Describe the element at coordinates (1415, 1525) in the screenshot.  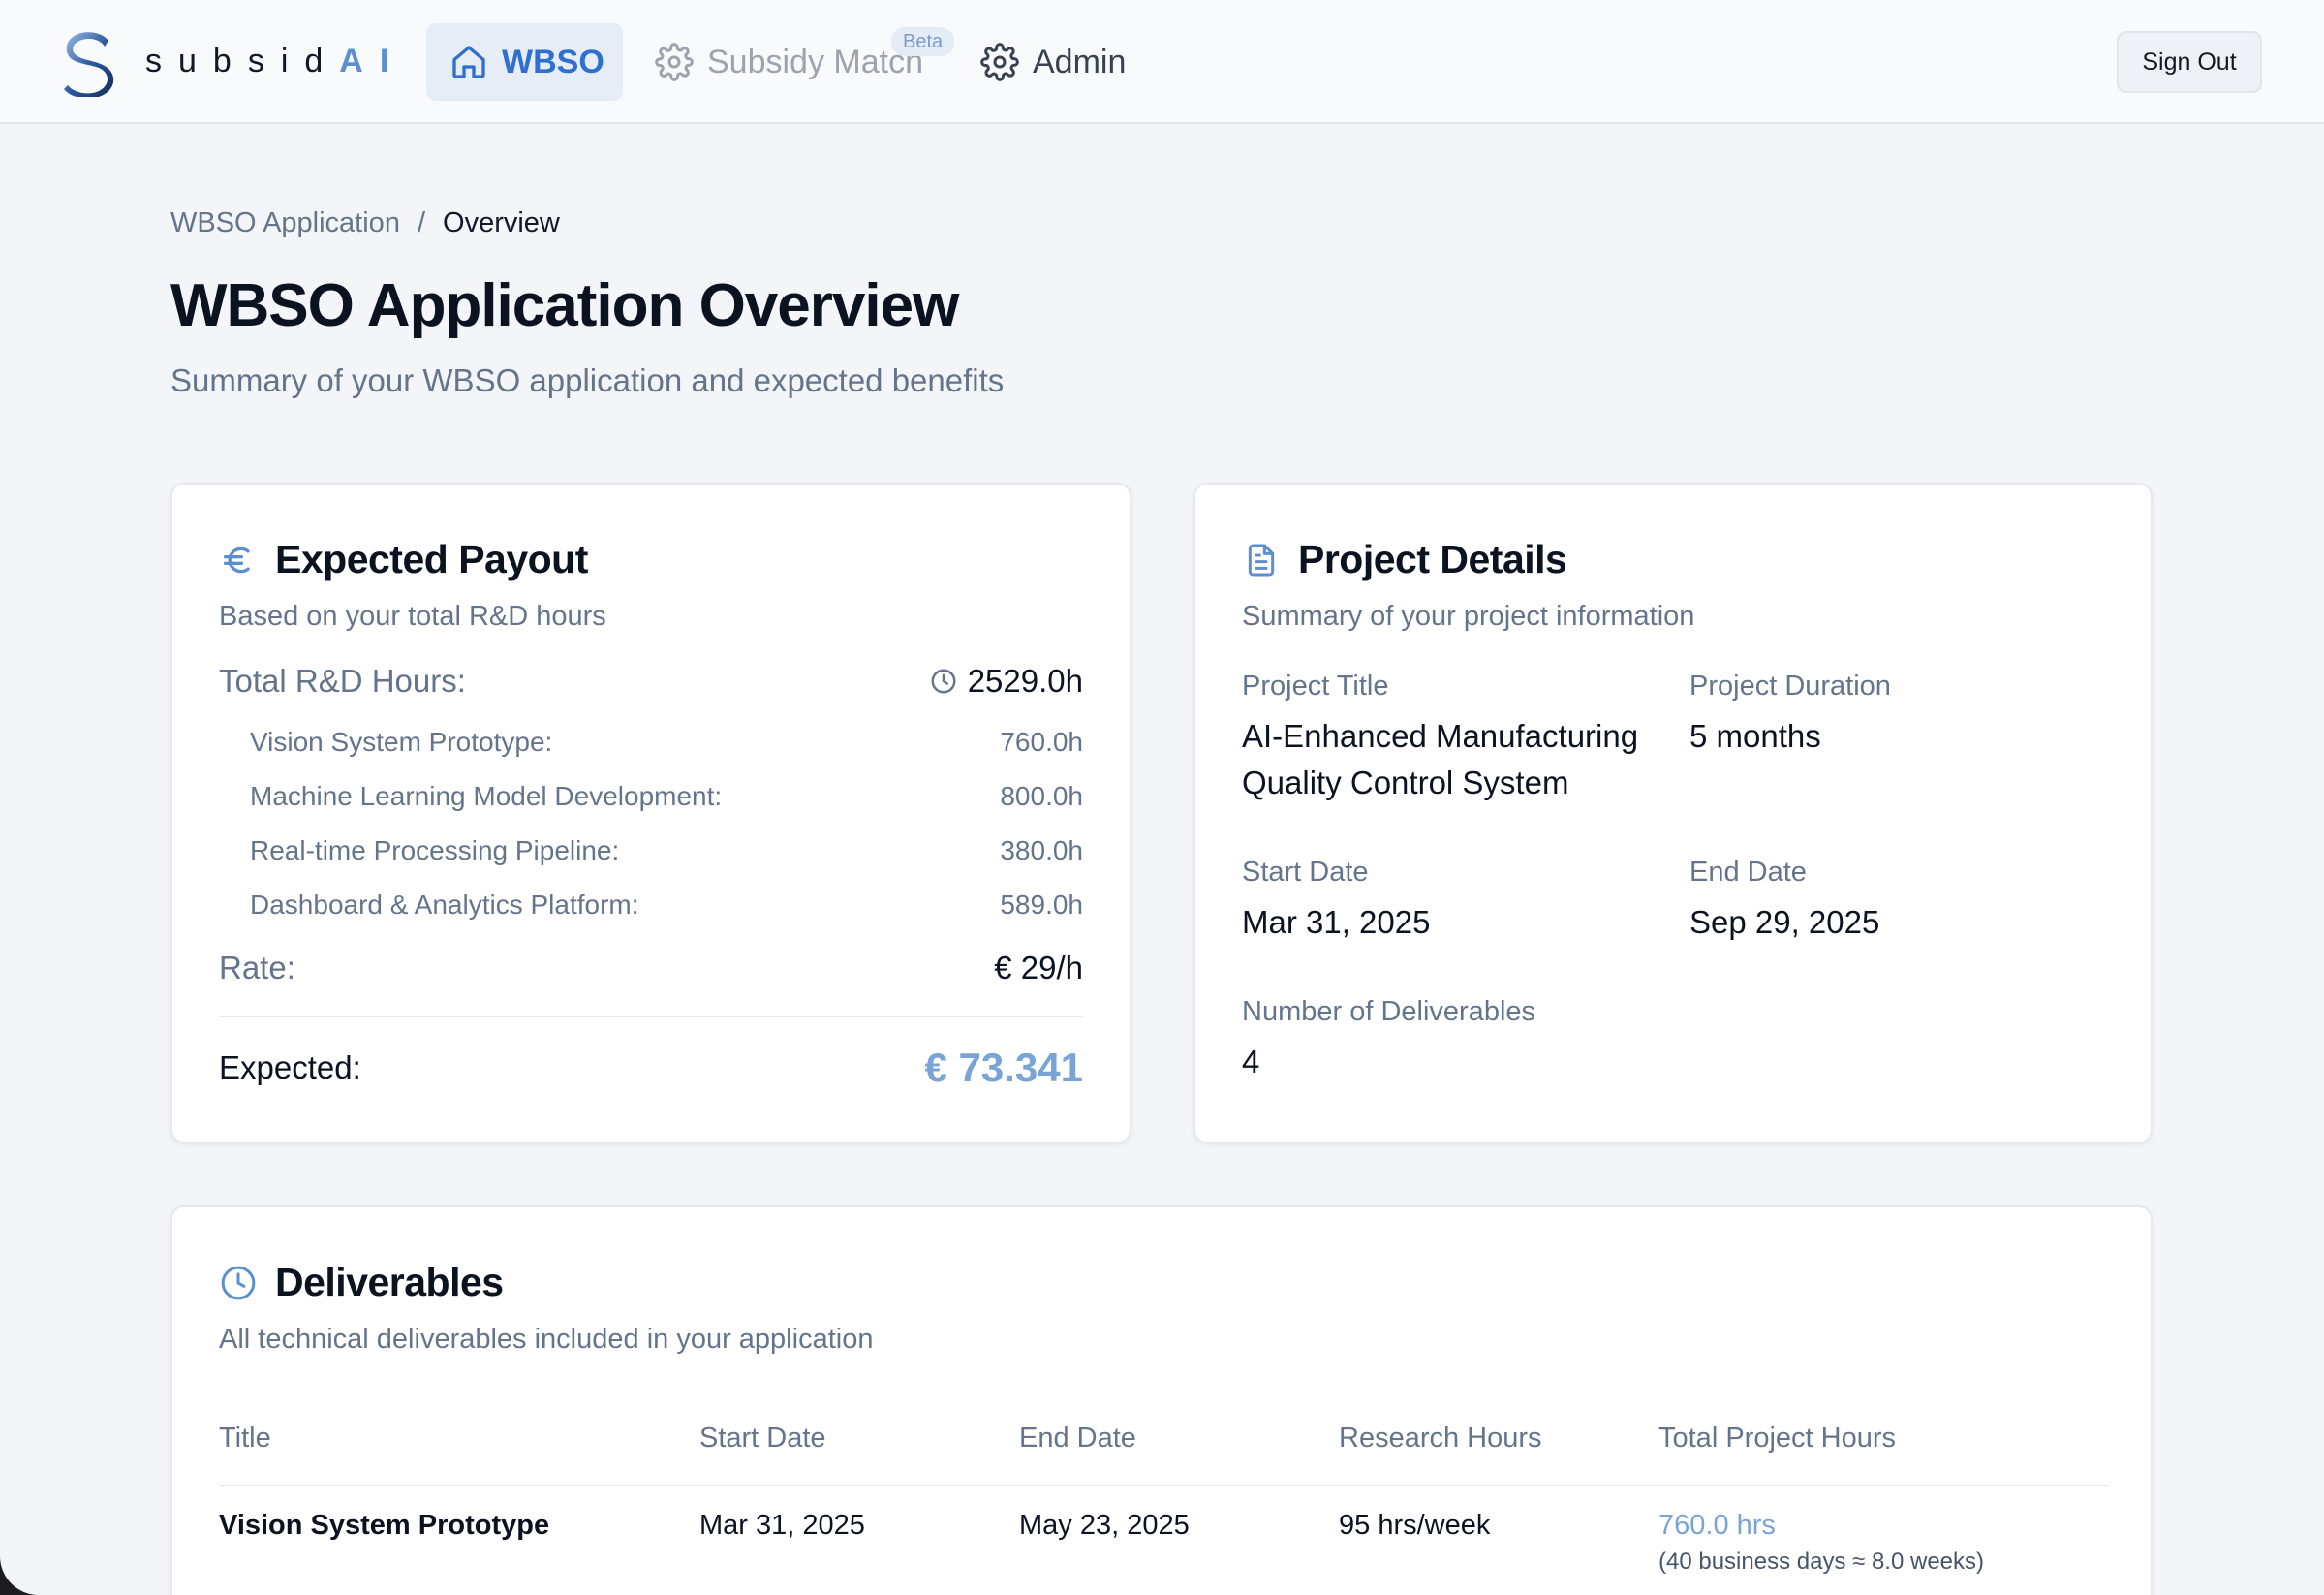
I see `table-cell-research: 95 hrs/week` at that location.